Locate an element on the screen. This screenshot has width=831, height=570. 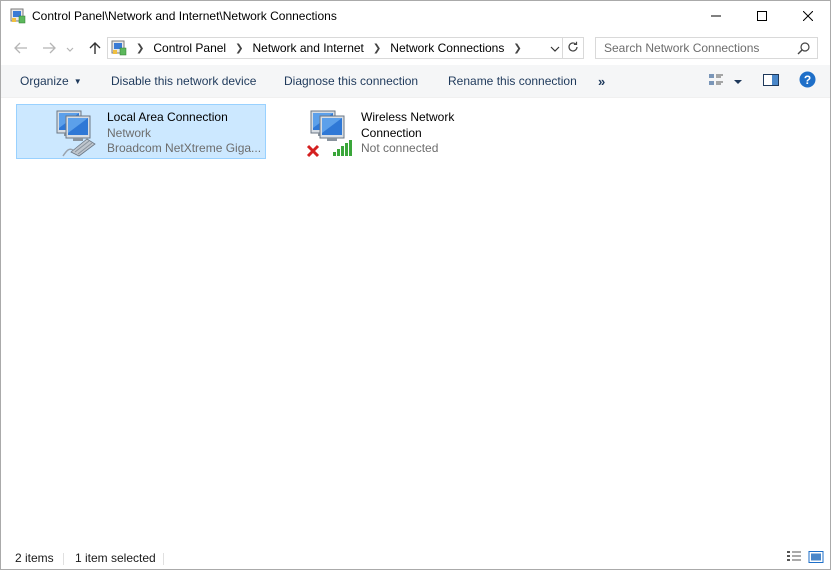
back-button is located at coordinates (21, 49).